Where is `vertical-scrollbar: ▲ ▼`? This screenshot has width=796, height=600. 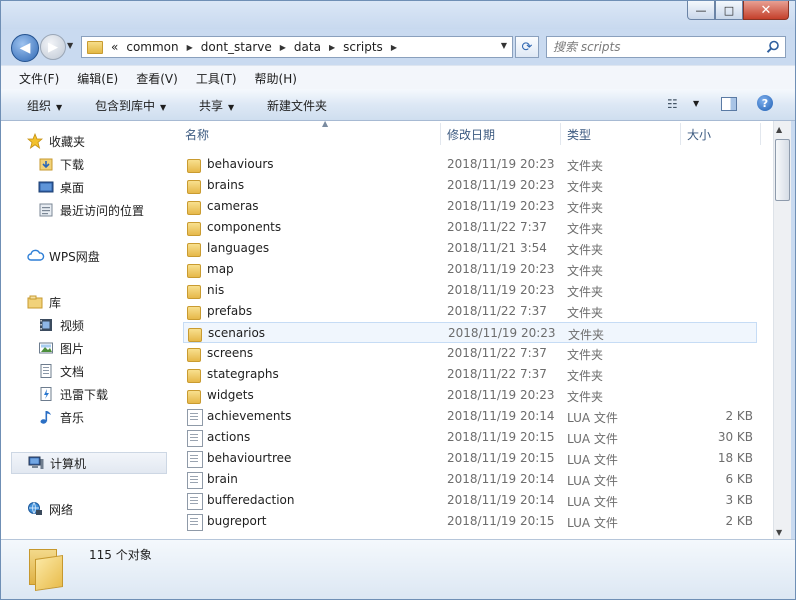 vertical-scrollbar: ▲ ▼ is located at coordinates (782, 330).